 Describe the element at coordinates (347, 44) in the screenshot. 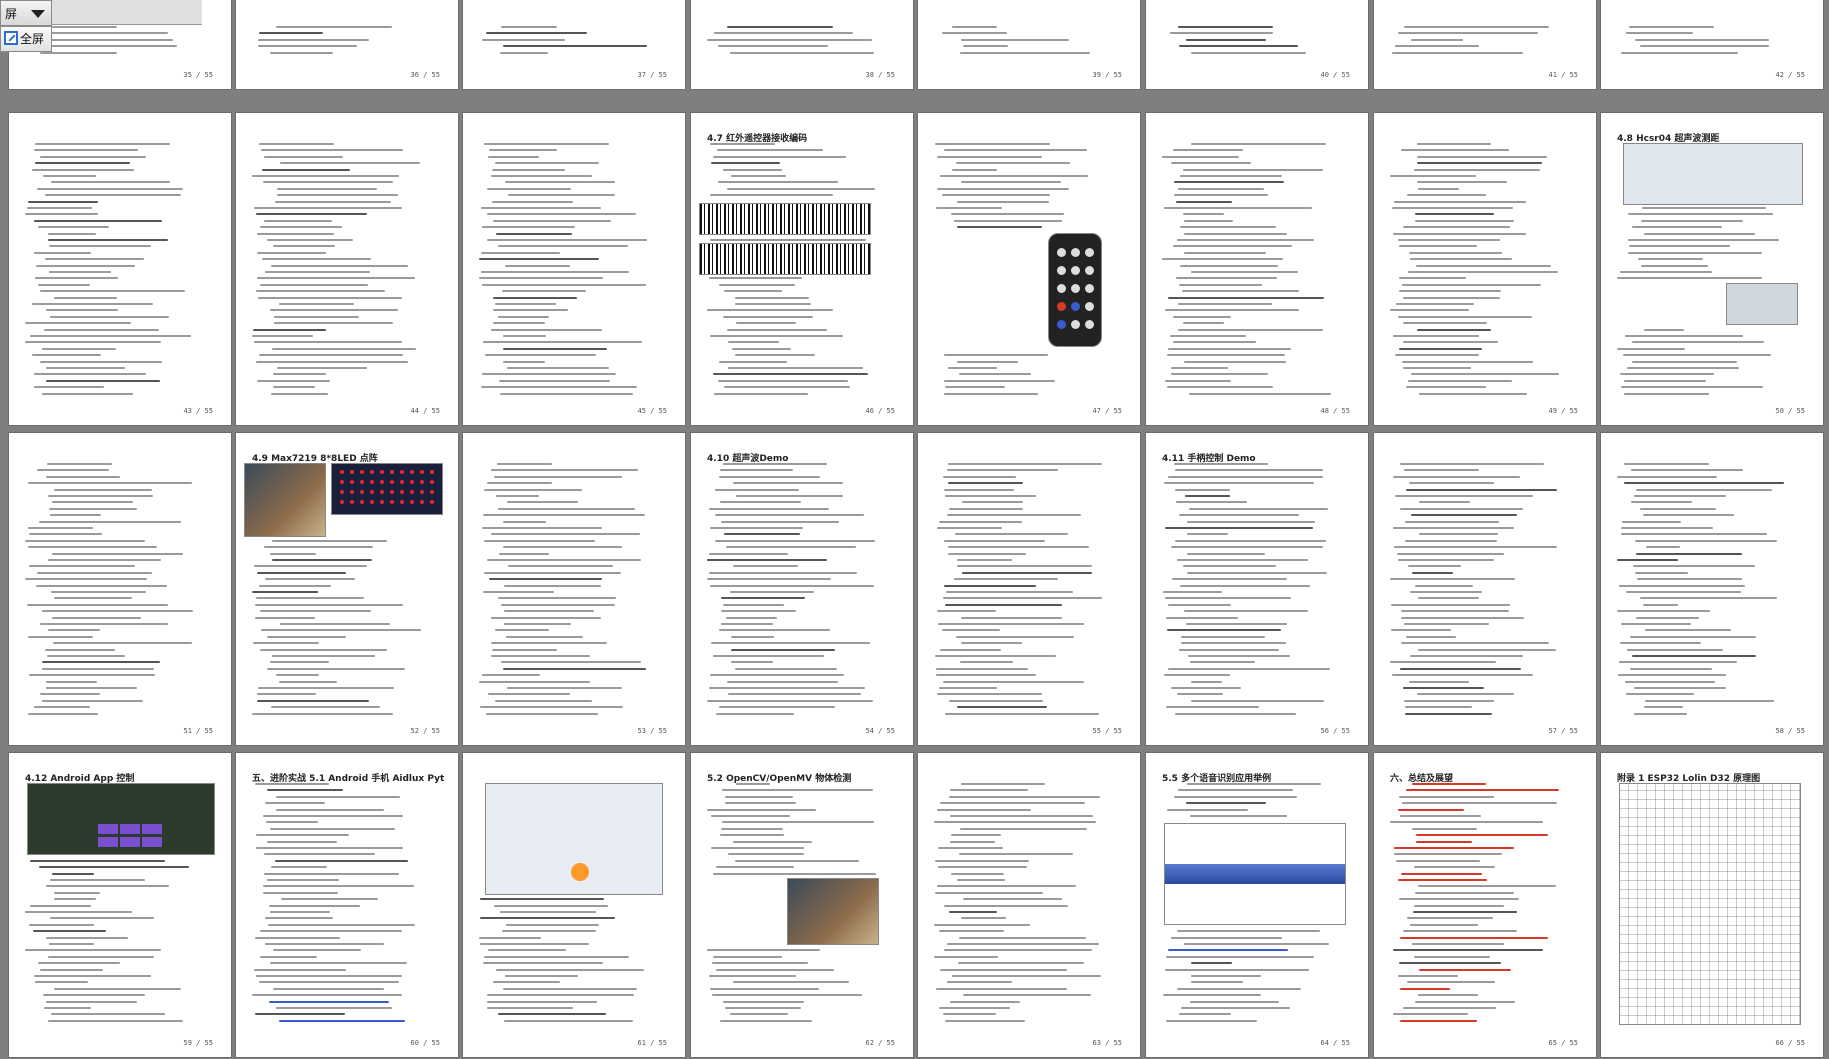

I see `page-thumbnail: 36 / 55` at that location.